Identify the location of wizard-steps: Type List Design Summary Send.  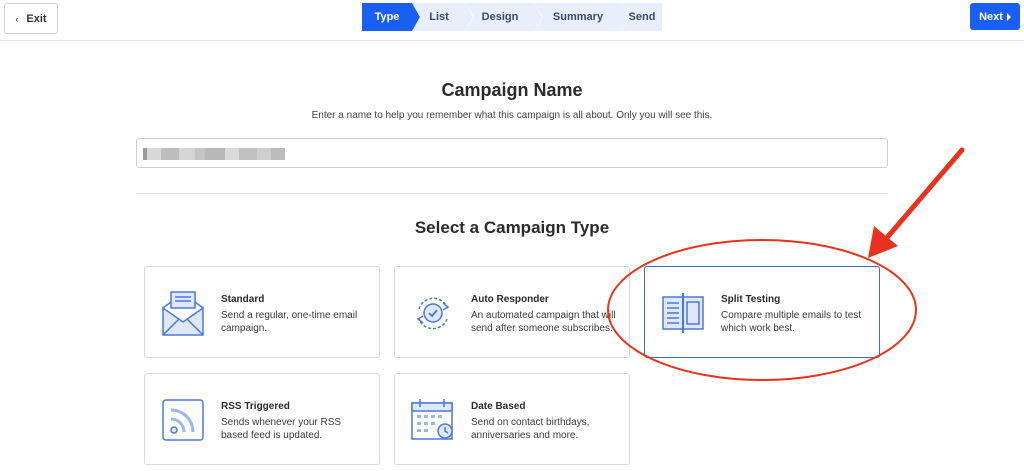
(512, 17).